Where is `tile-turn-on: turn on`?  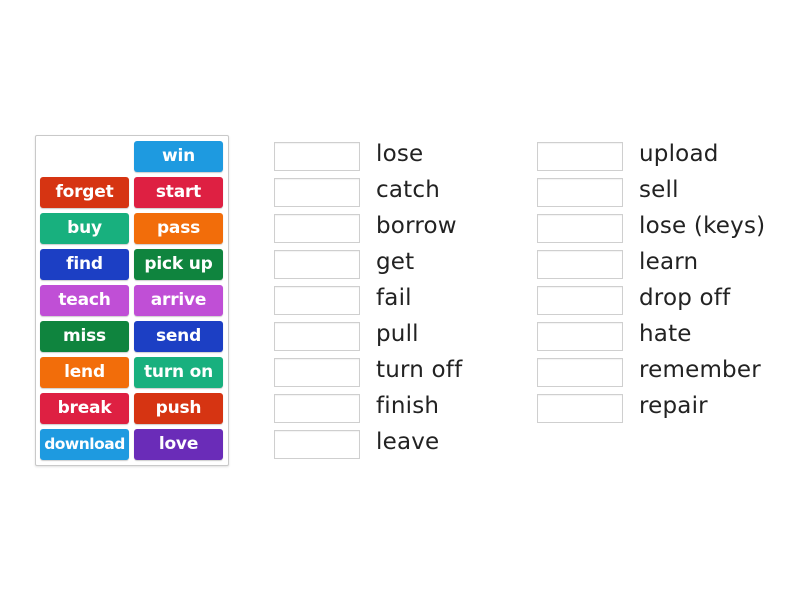
tile-turn-on: turn on is located at coordinates (178, 372).